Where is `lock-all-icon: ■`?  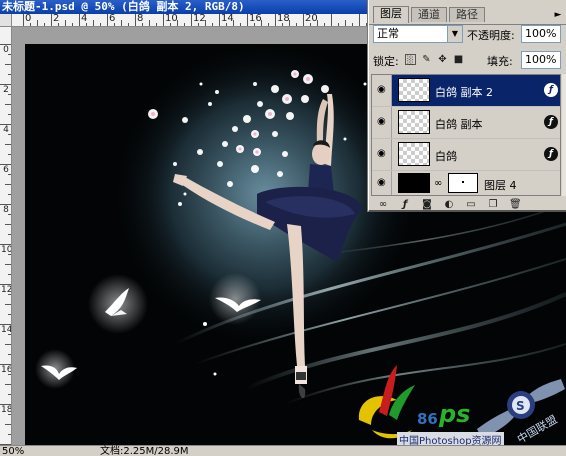 lock-all-icon: ■ is located at coordinates (458, 59).